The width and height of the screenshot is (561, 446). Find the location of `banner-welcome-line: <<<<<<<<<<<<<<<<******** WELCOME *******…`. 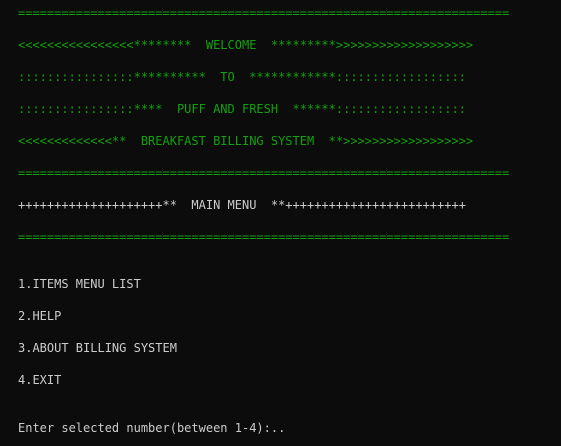

banner-welcome-line: <<<<<<<<<<<<<<<<******** WELCOME *******… is located at coordinates (246, 45).